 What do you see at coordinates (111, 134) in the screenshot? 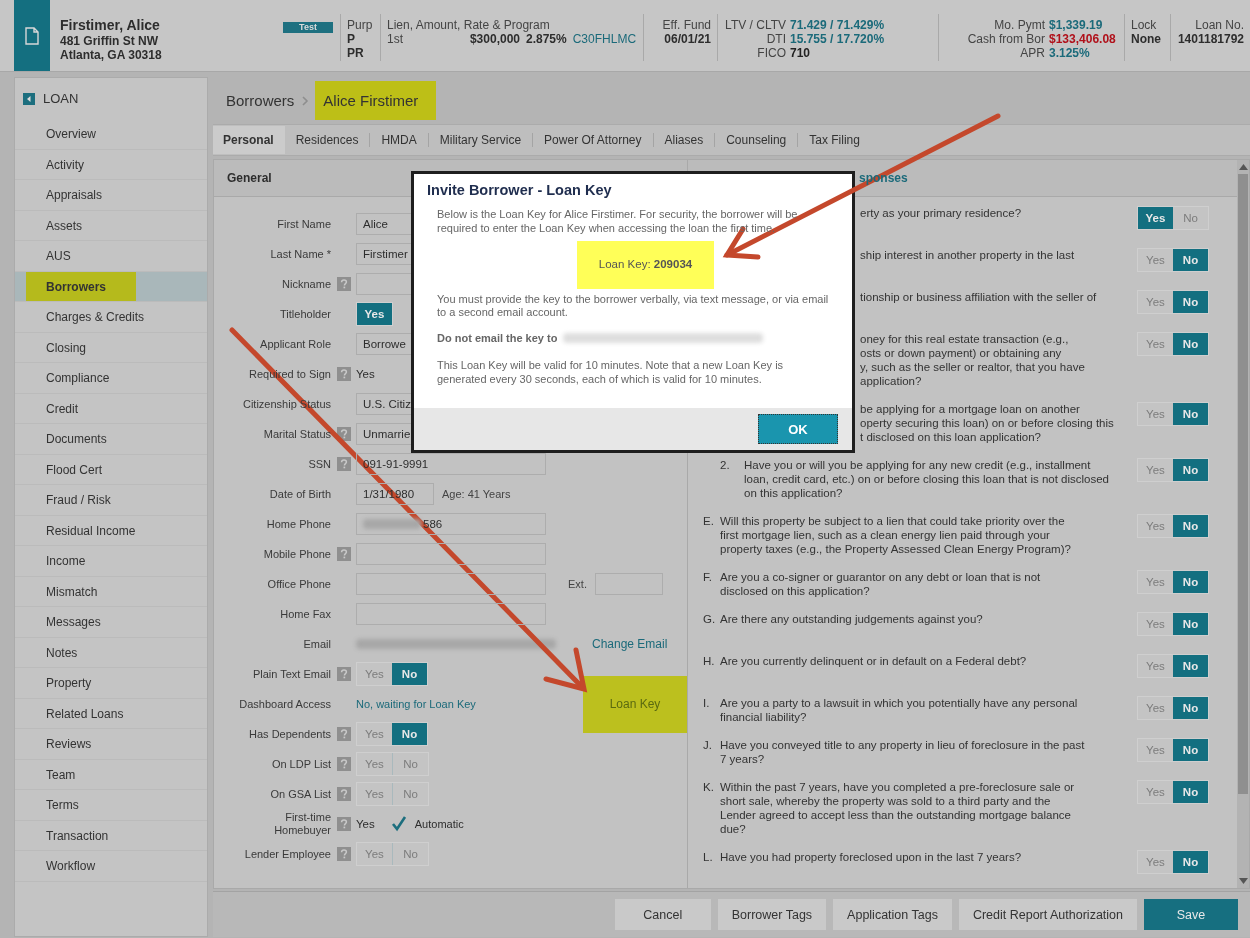
I see `sidebar-item: Overview` at bounding box center [111, 134].